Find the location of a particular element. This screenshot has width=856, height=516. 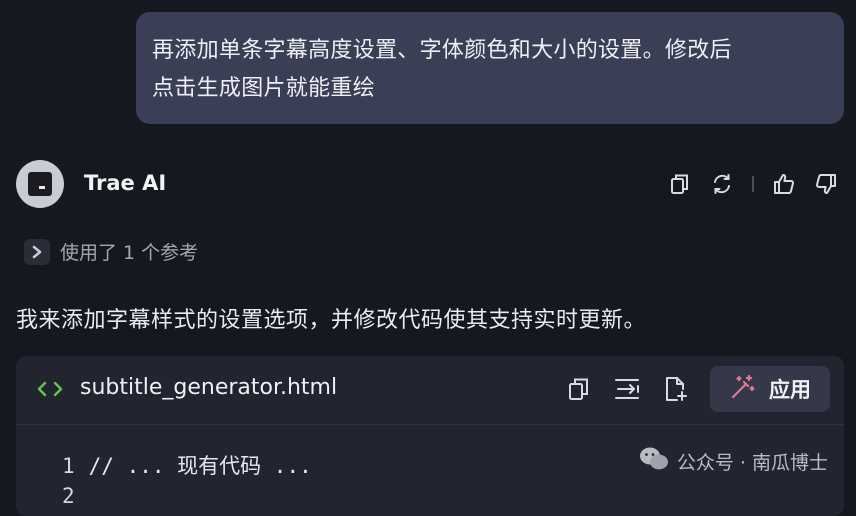

code-icon is located at coordinates (50, 391).